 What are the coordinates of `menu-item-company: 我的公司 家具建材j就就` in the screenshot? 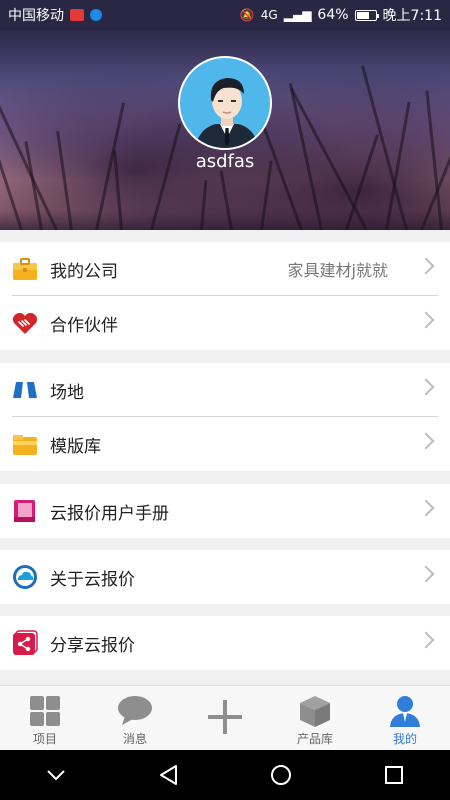 It's located at (225, 269).